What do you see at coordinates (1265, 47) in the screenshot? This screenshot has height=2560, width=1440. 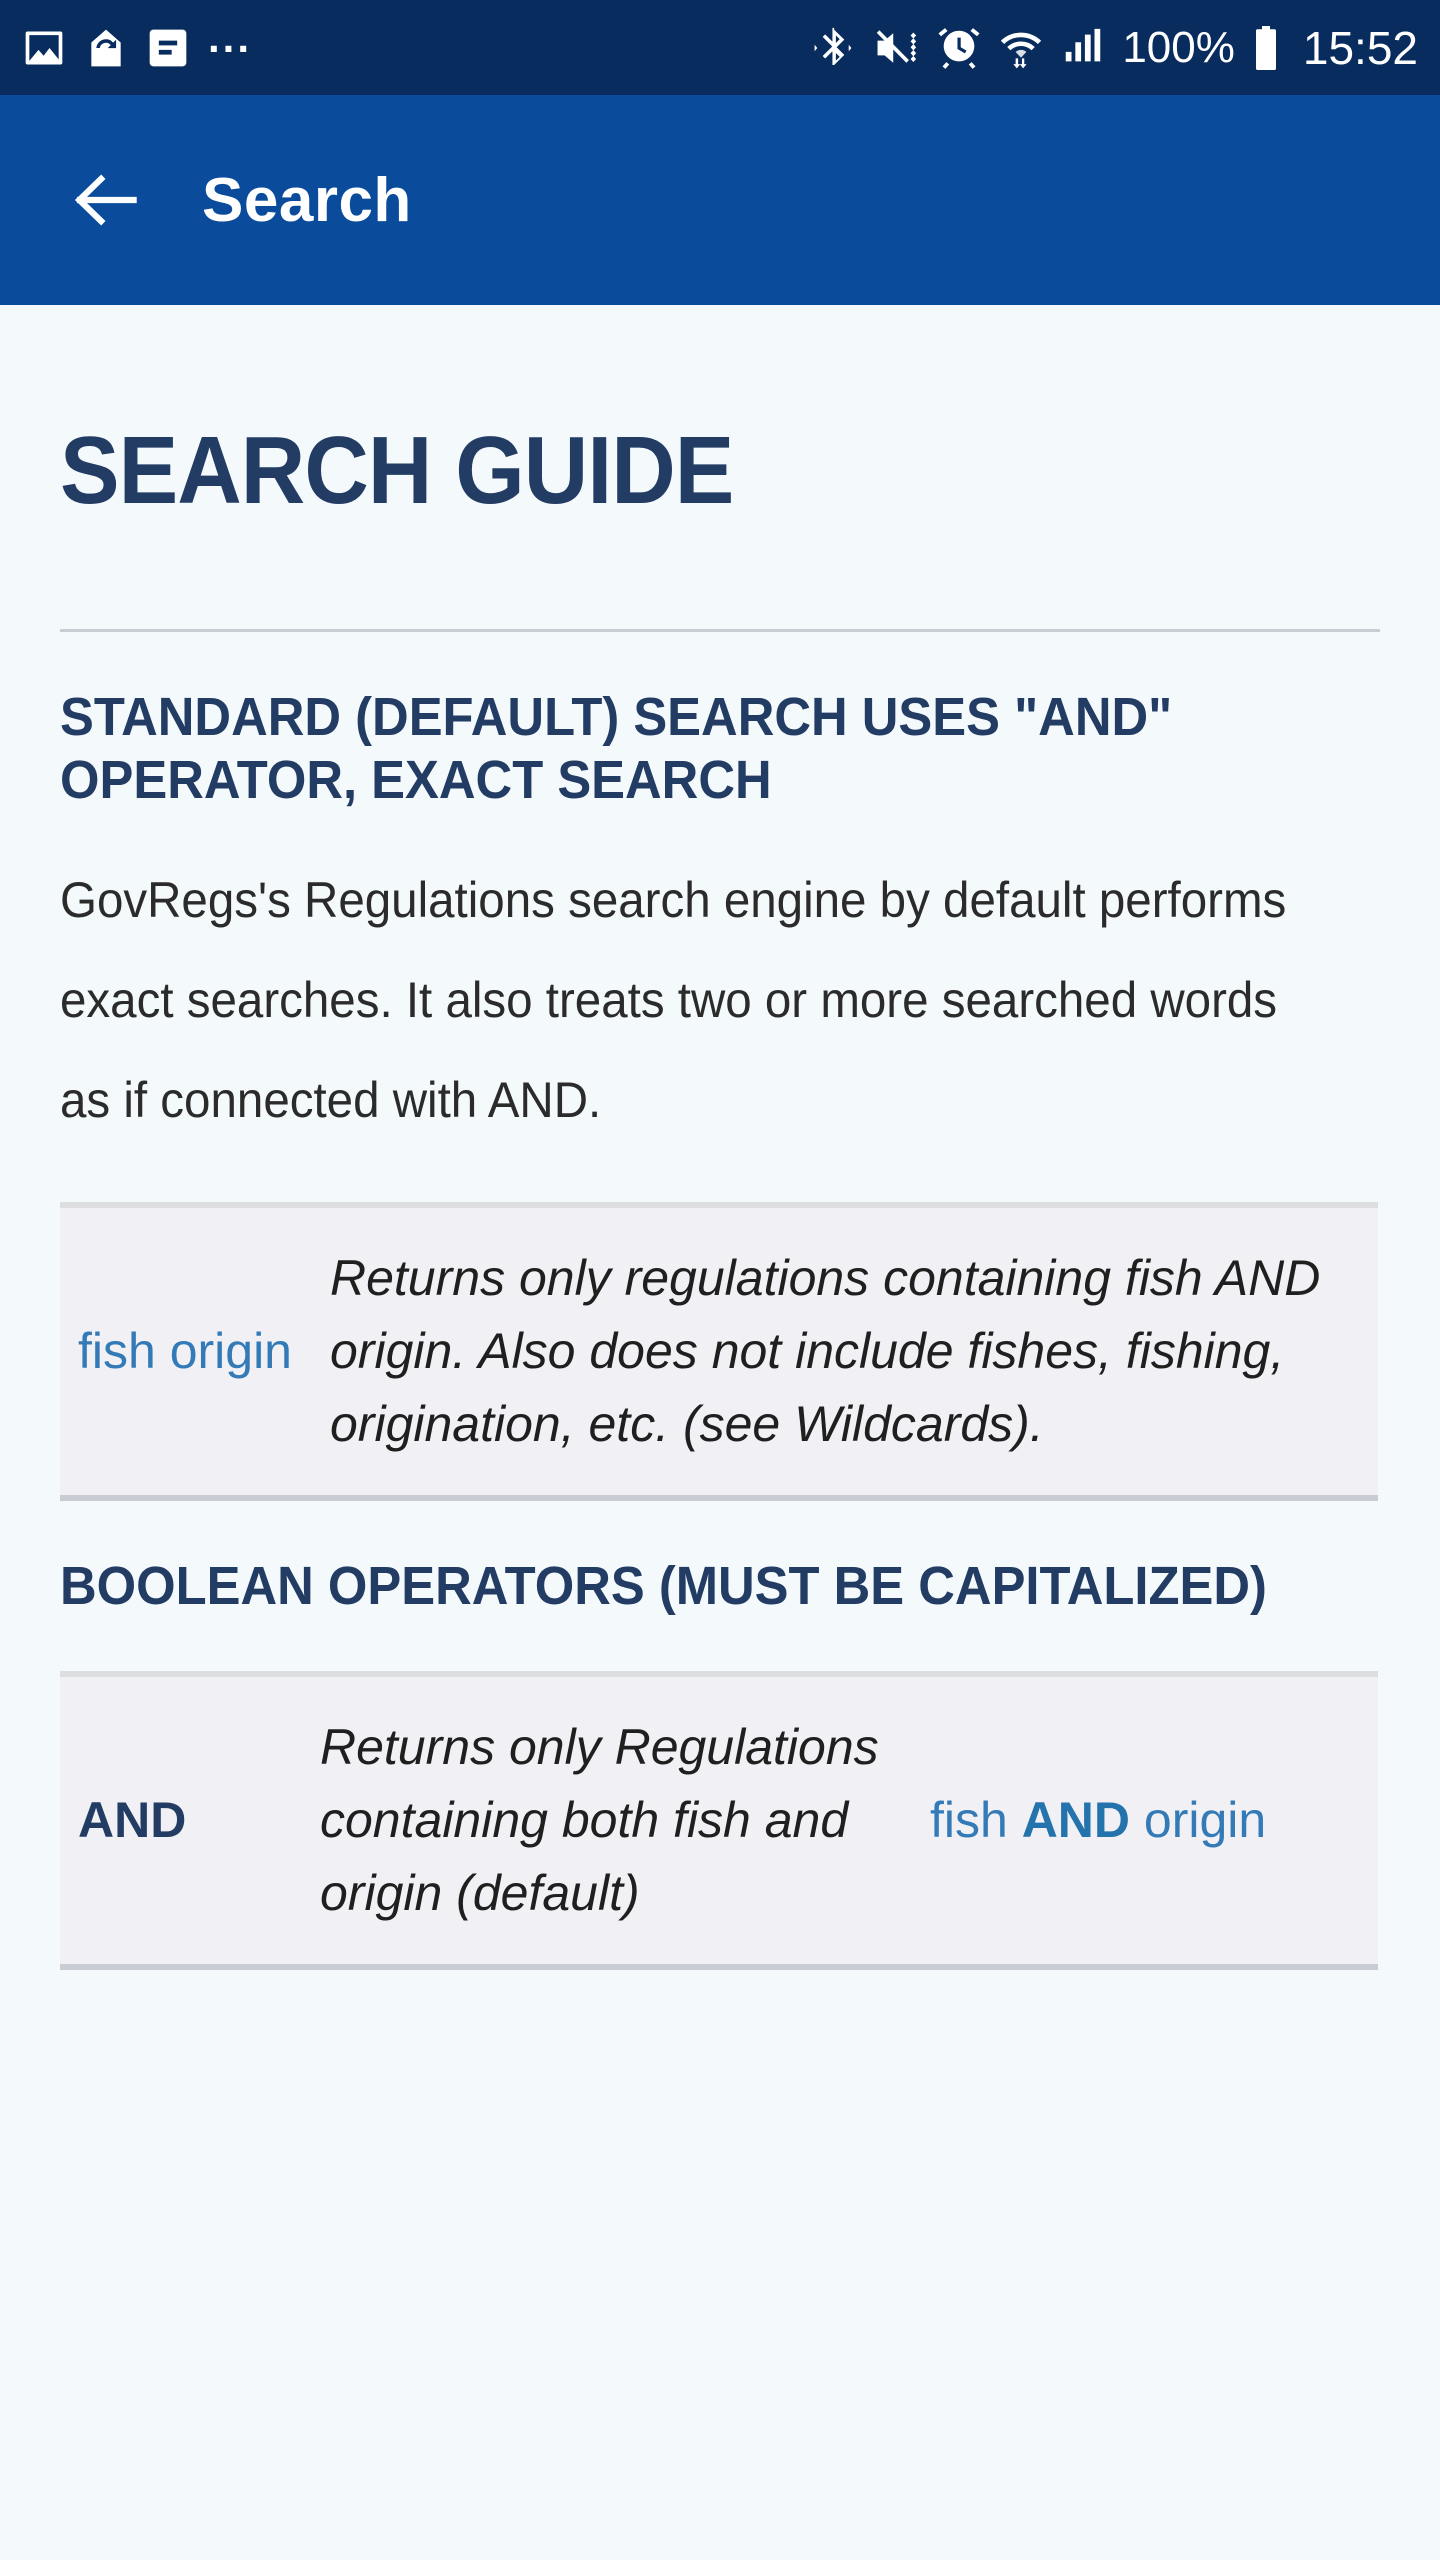 I see `battery-full-icon` at bounding box center [1265, 47].